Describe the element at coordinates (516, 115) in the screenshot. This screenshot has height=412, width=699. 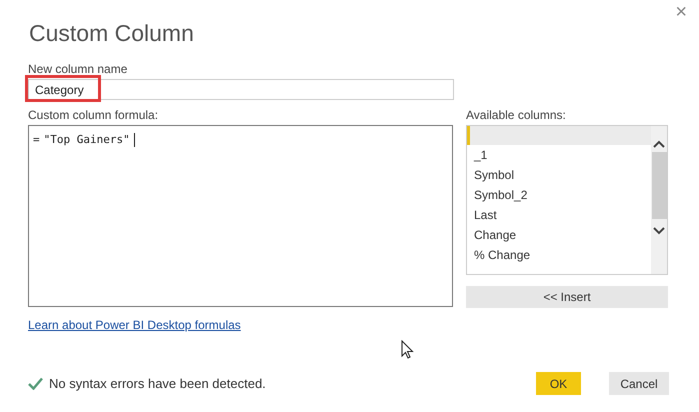
I see `field-label: Available columns:` at that location.